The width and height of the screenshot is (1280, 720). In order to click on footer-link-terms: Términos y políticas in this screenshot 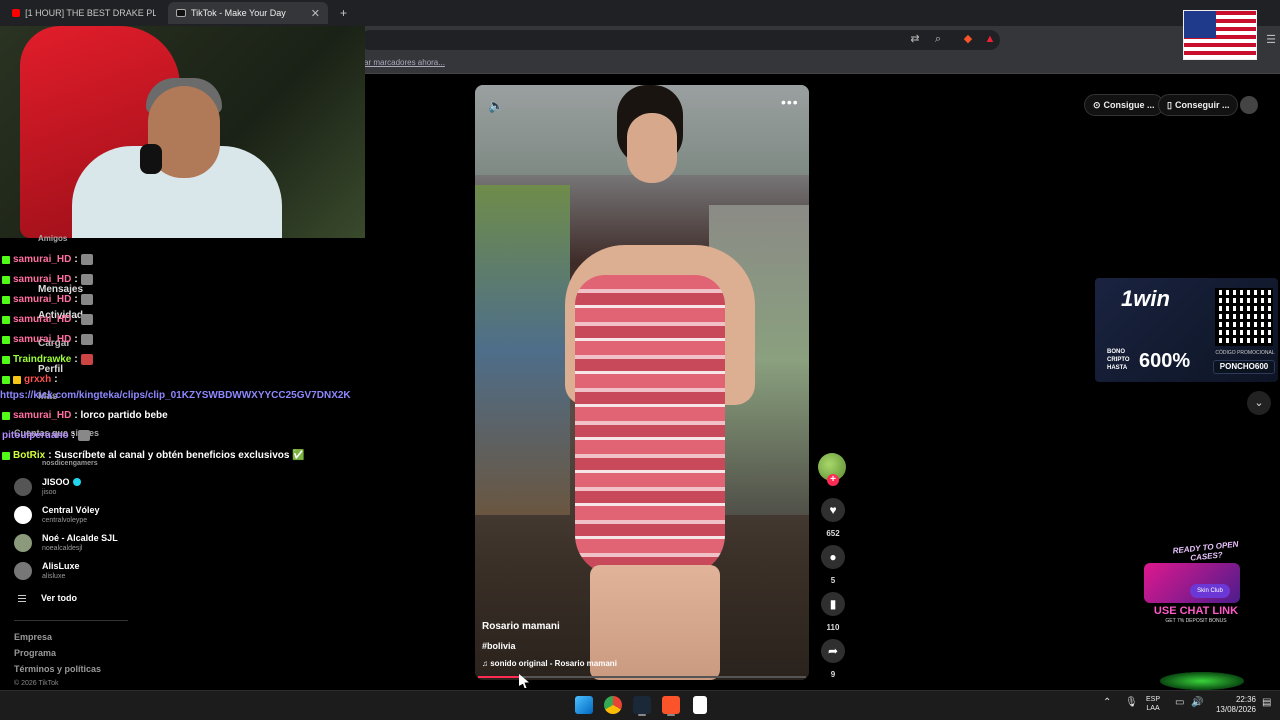, I will do `click(57, 669)`.